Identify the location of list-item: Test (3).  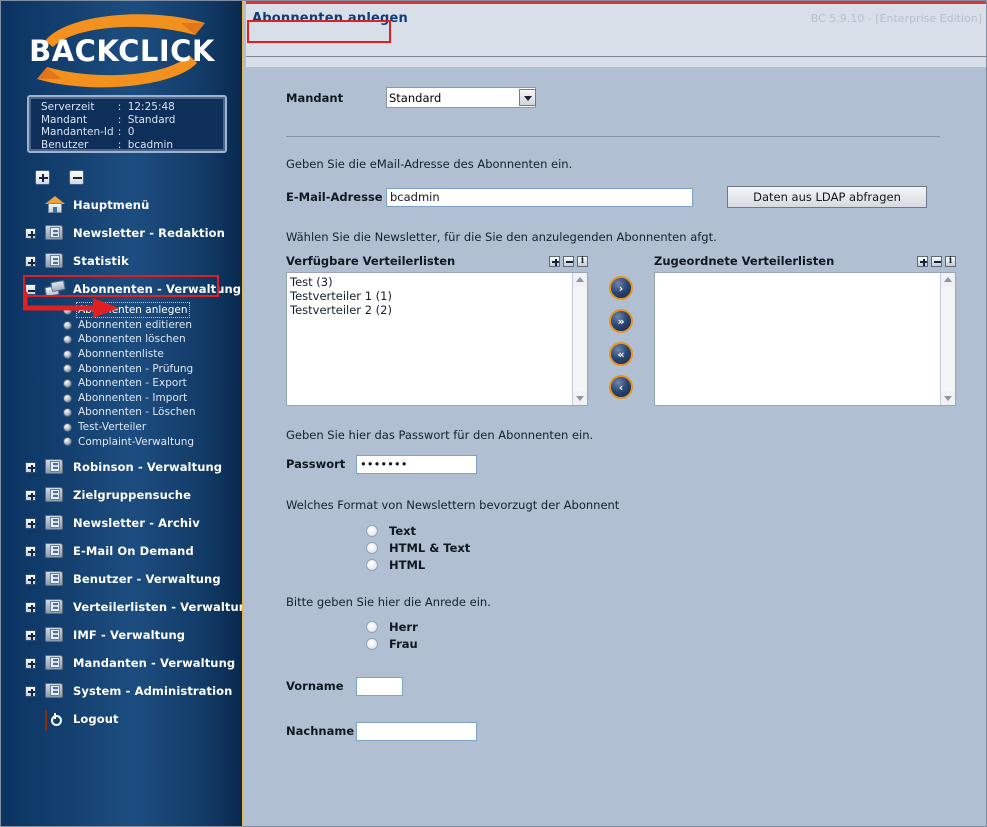
(438, 282).